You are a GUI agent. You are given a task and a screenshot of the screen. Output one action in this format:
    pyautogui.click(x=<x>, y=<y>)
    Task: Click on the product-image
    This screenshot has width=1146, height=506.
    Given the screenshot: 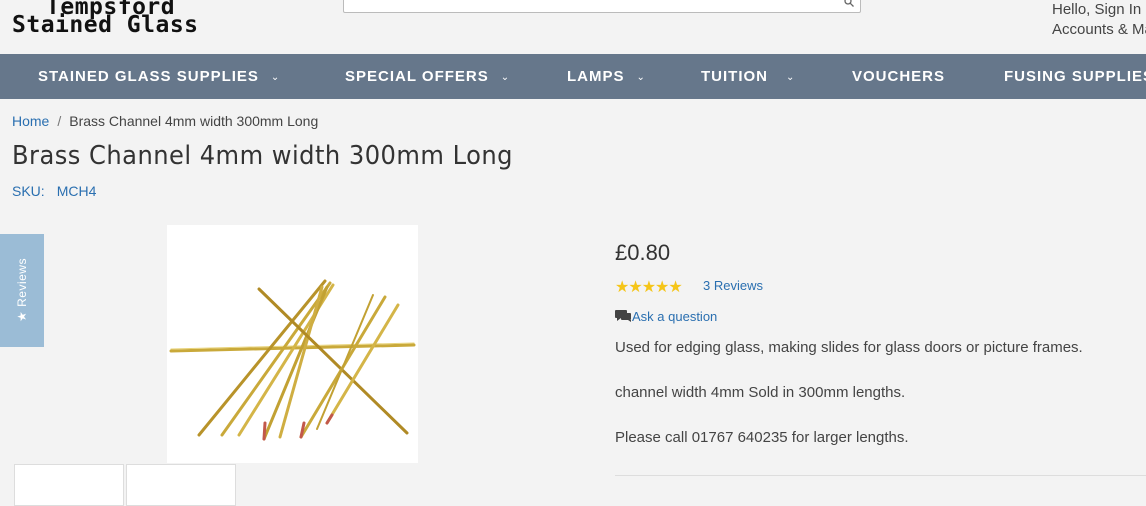 What is the action you would take?
    pyautogui.click(x=292, y=344)
    